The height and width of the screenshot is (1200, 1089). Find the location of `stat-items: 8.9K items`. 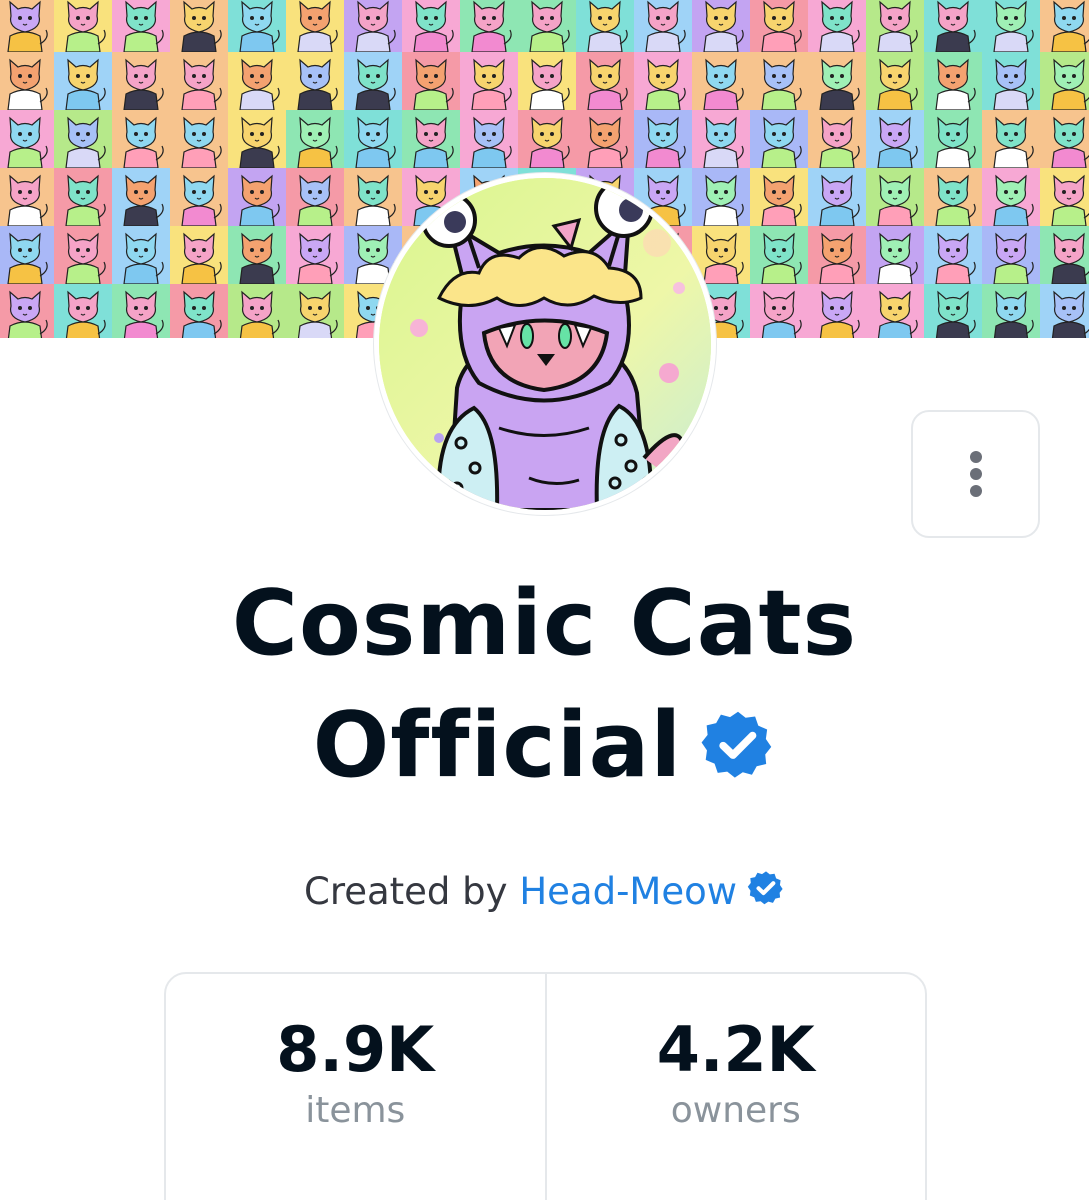

stat-items: 8.9K items is located at coordinates (355, 1087).